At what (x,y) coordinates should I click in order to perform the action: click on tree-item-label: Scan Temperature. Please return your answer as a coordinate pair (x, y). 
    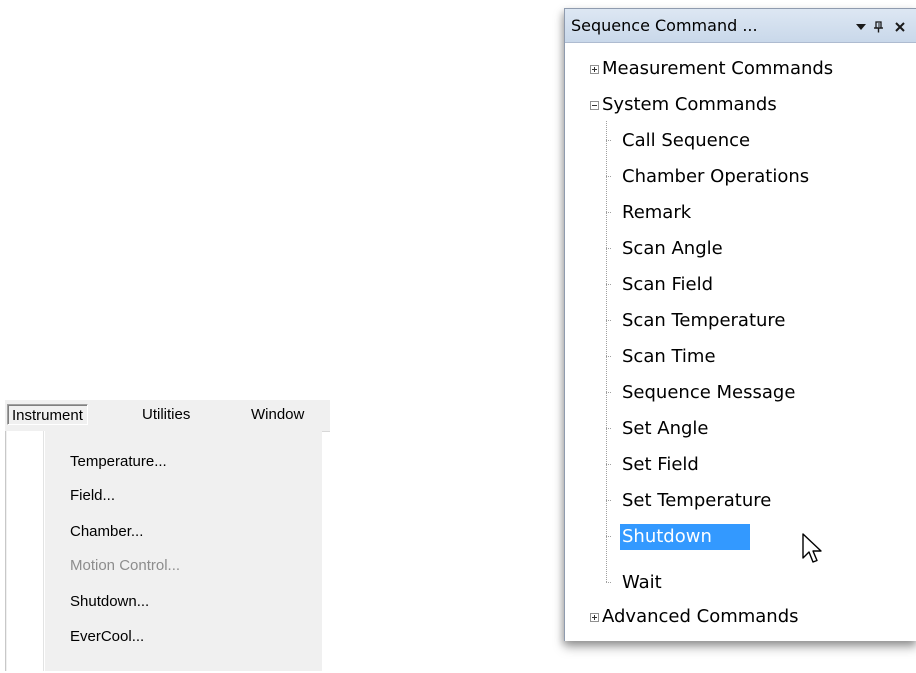
    Looking at the image, I should click on (704, 320).